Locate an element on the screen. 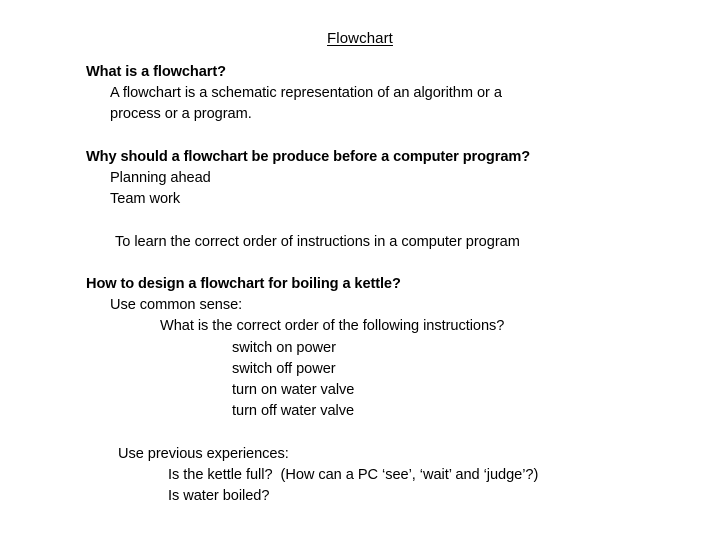 The image size is (720, 540). body-line-use-previous-experiences: Use previous experiences: is located at coordinates (203, 453).